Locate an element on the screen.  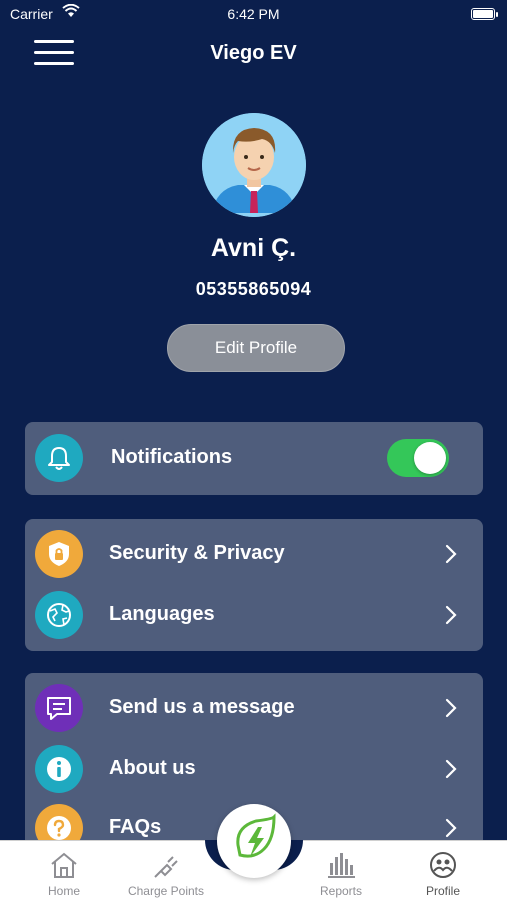
user-name: Avni Ç. is located at coordinates (253, 248).